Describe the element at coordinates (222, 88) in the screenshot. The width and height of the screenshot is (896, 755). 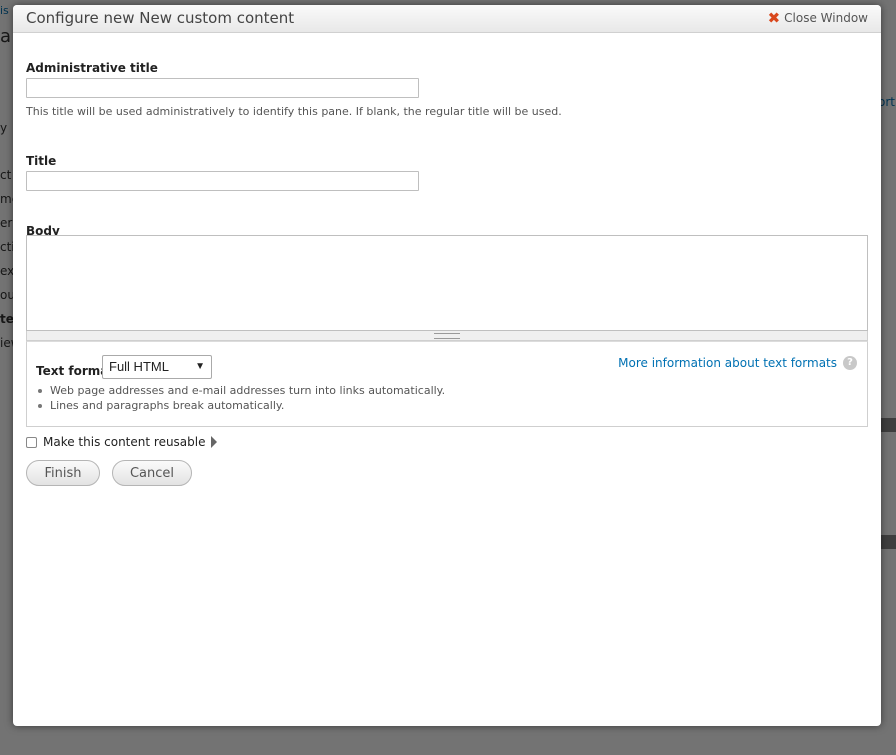
I see `administrative-title-input` at that location.